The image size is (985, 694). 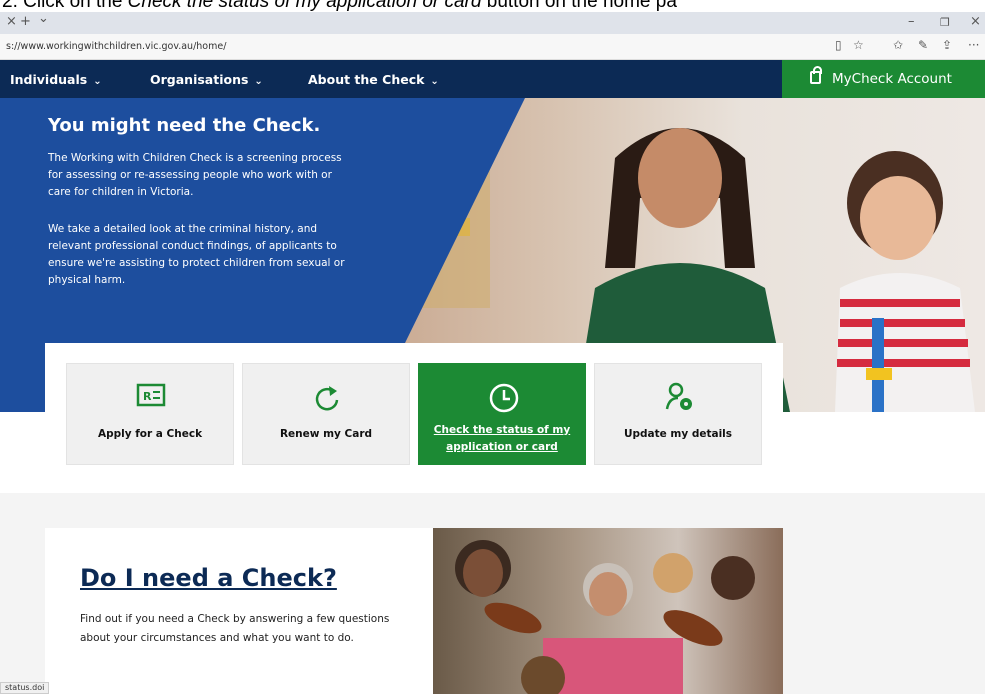 What do you see at coordinates (858, 45) in the screenshot?
I see `favorite-star-icon: ☆` at bounding box center [858, 45].